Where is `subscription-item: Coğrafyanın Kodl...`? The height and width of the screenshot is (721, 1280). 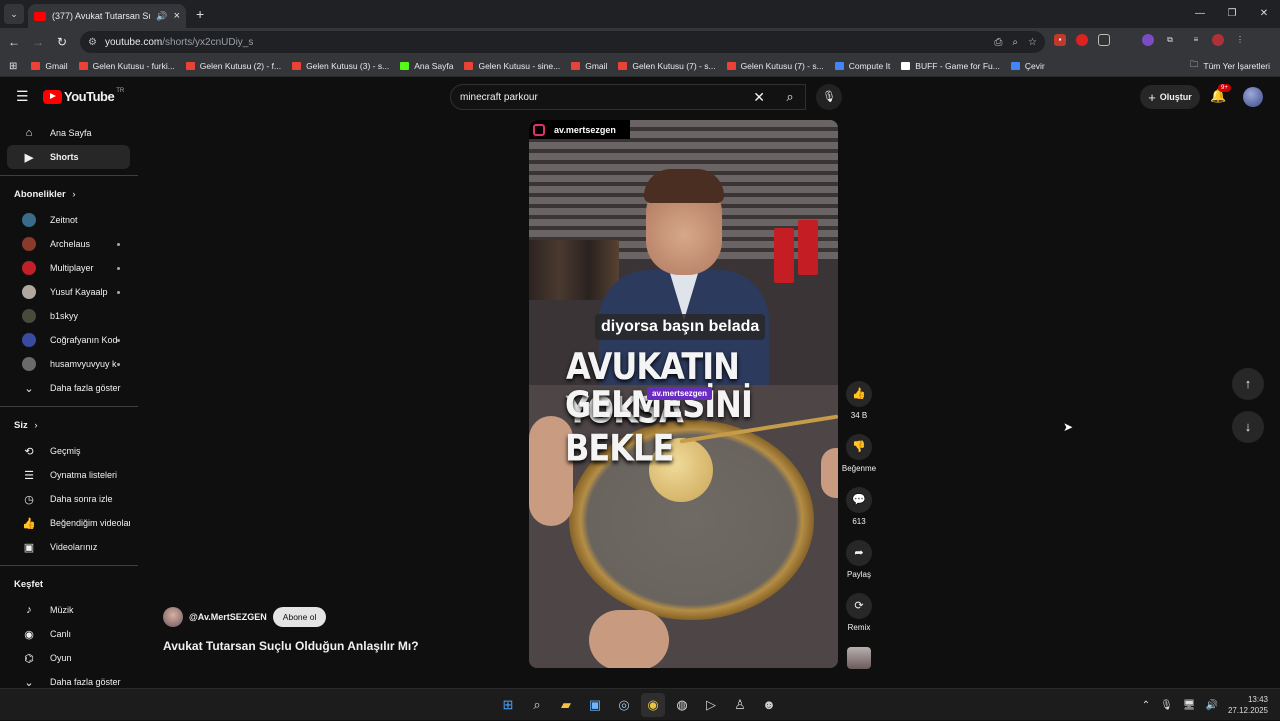 subscription-item: Coğrafyanın Kodl... is located at coordinates (68, 340).